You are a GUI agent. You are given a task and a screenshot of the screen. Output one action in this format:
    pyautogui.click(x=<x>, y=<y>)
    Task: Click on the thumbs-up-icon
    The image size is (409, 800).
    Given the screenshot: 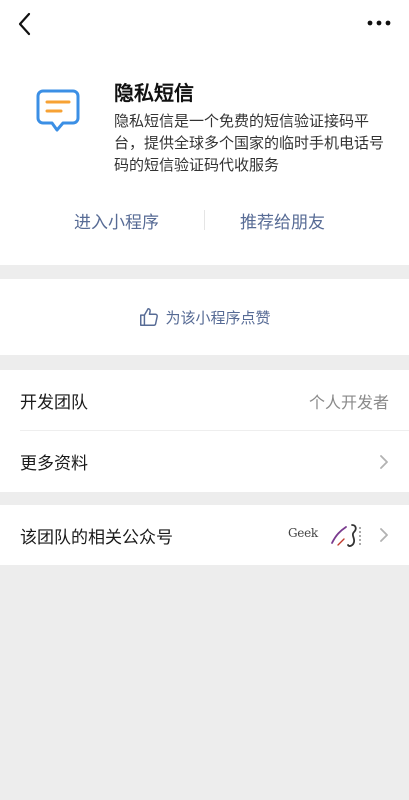 What is the action you would take?
    pyautogui.click(x=149, y=317)
    